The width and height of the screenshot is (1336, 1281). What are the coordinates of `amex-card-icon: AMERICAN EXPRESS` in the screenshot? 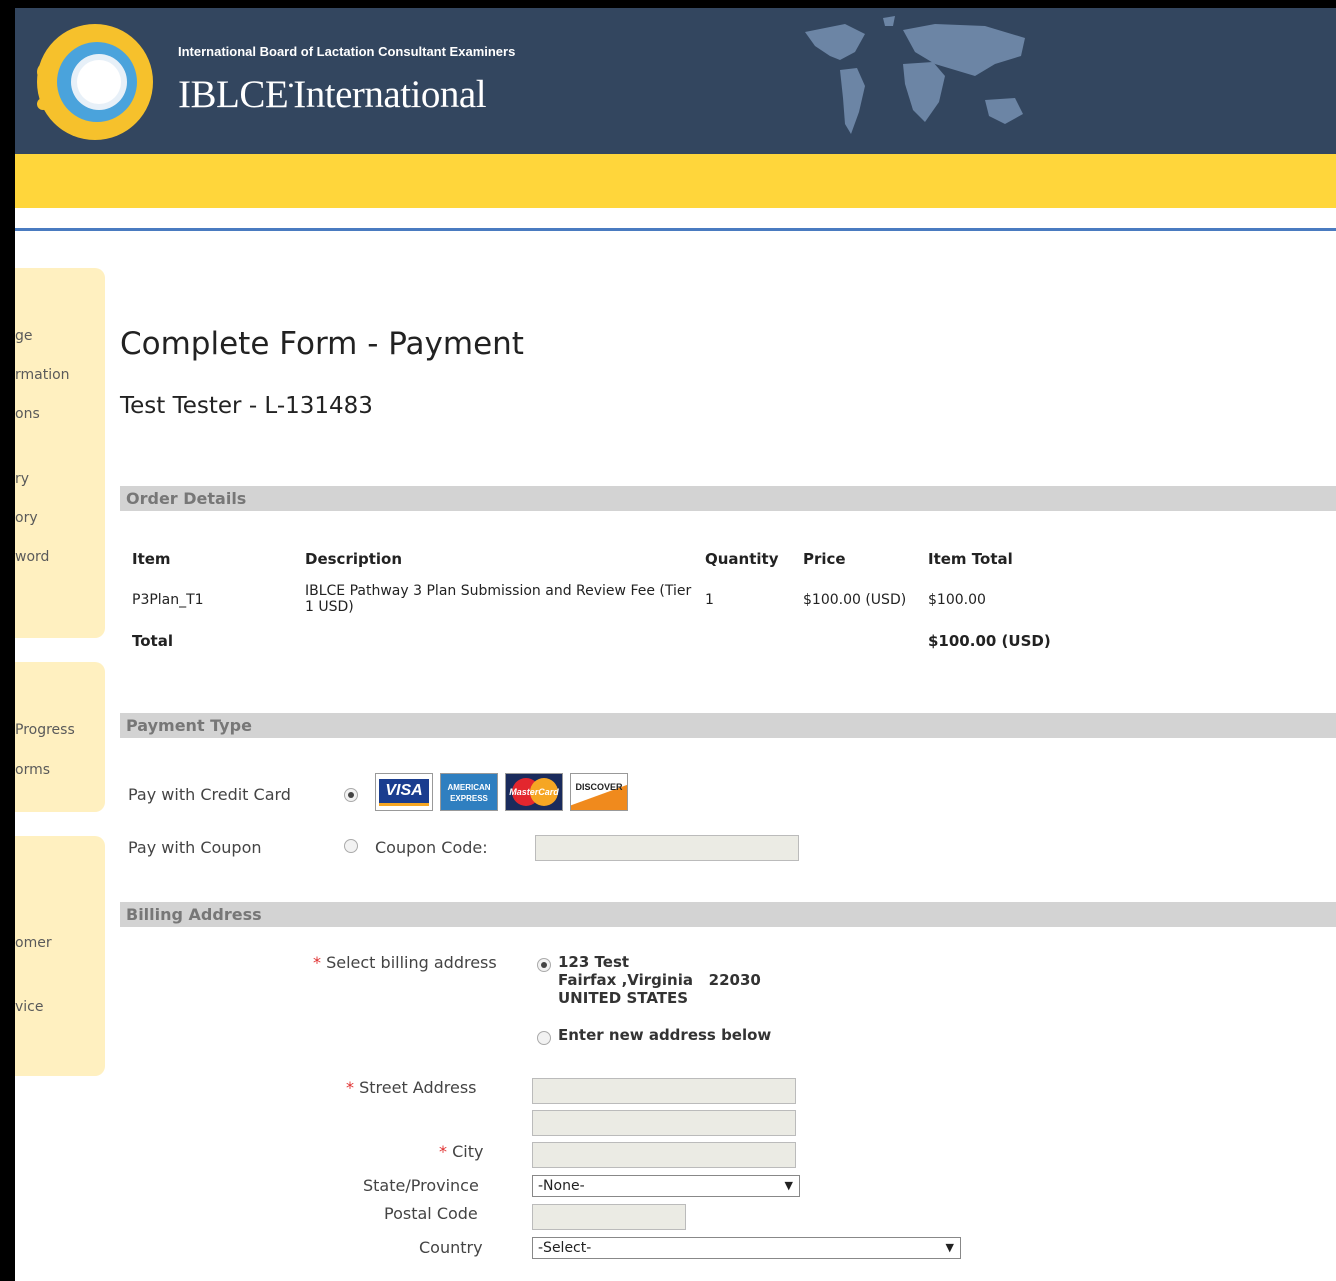 It's located at (469, 792).